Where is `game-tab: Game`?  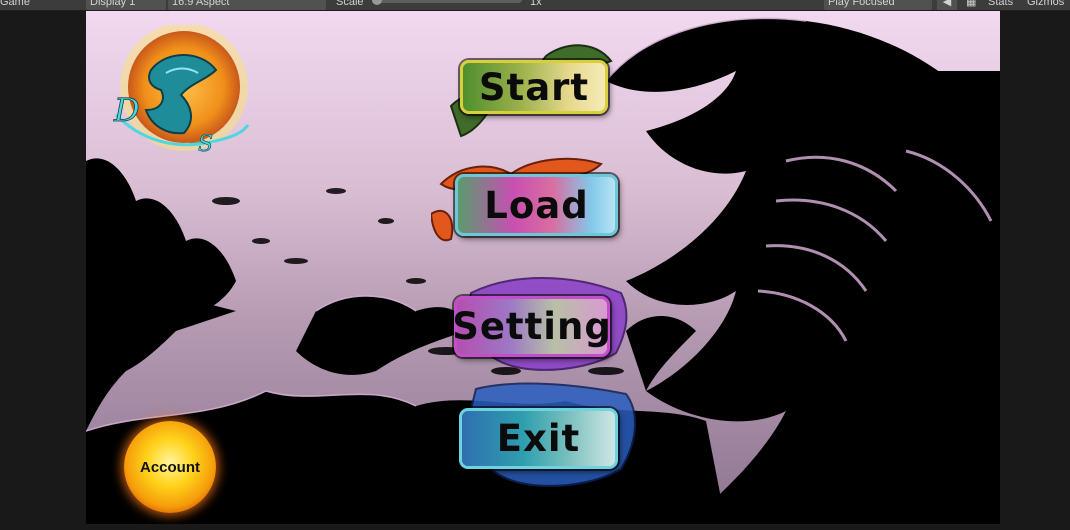 game-tab: Game is located at coordinates (15, 5).